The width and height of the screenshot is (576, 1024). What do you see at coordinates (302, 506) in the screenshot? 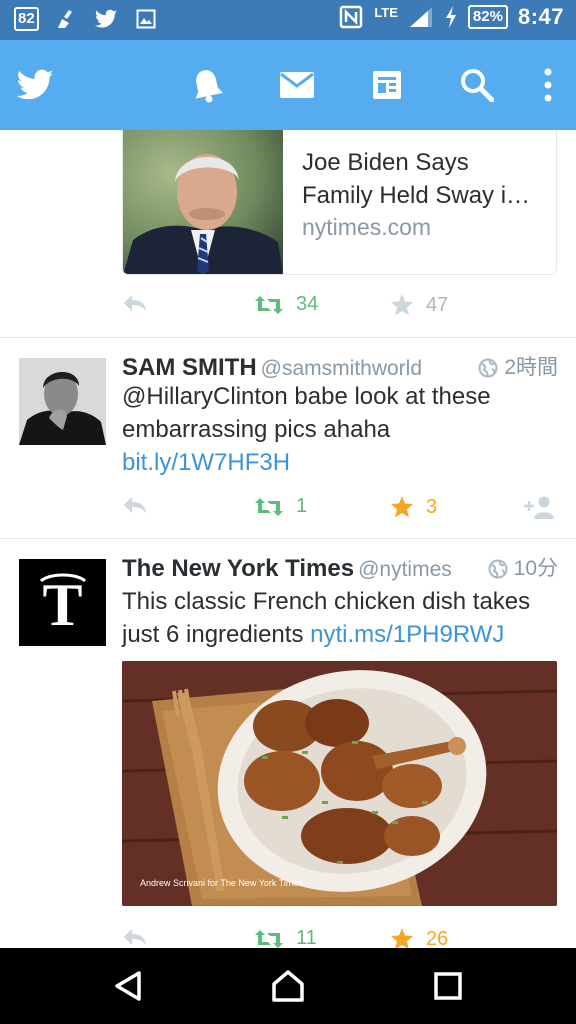
I see `retweet-count: 1` at bounding box center [302, 506].